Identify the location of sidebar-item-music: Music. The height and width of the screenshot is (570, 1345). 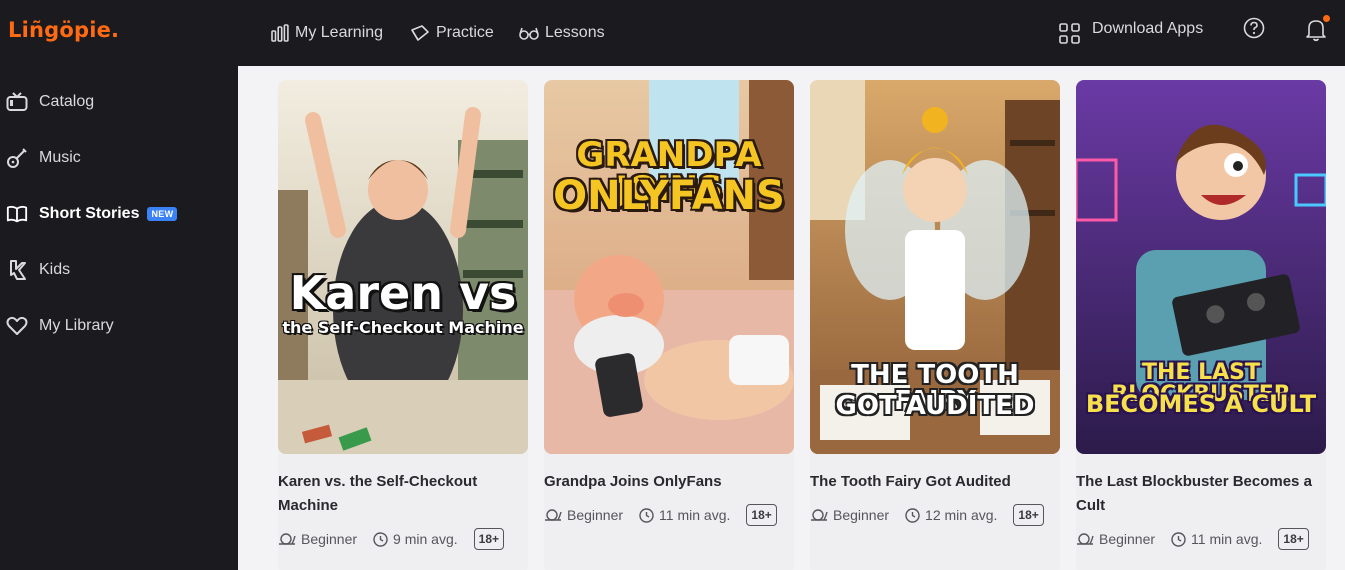
(119, 158).